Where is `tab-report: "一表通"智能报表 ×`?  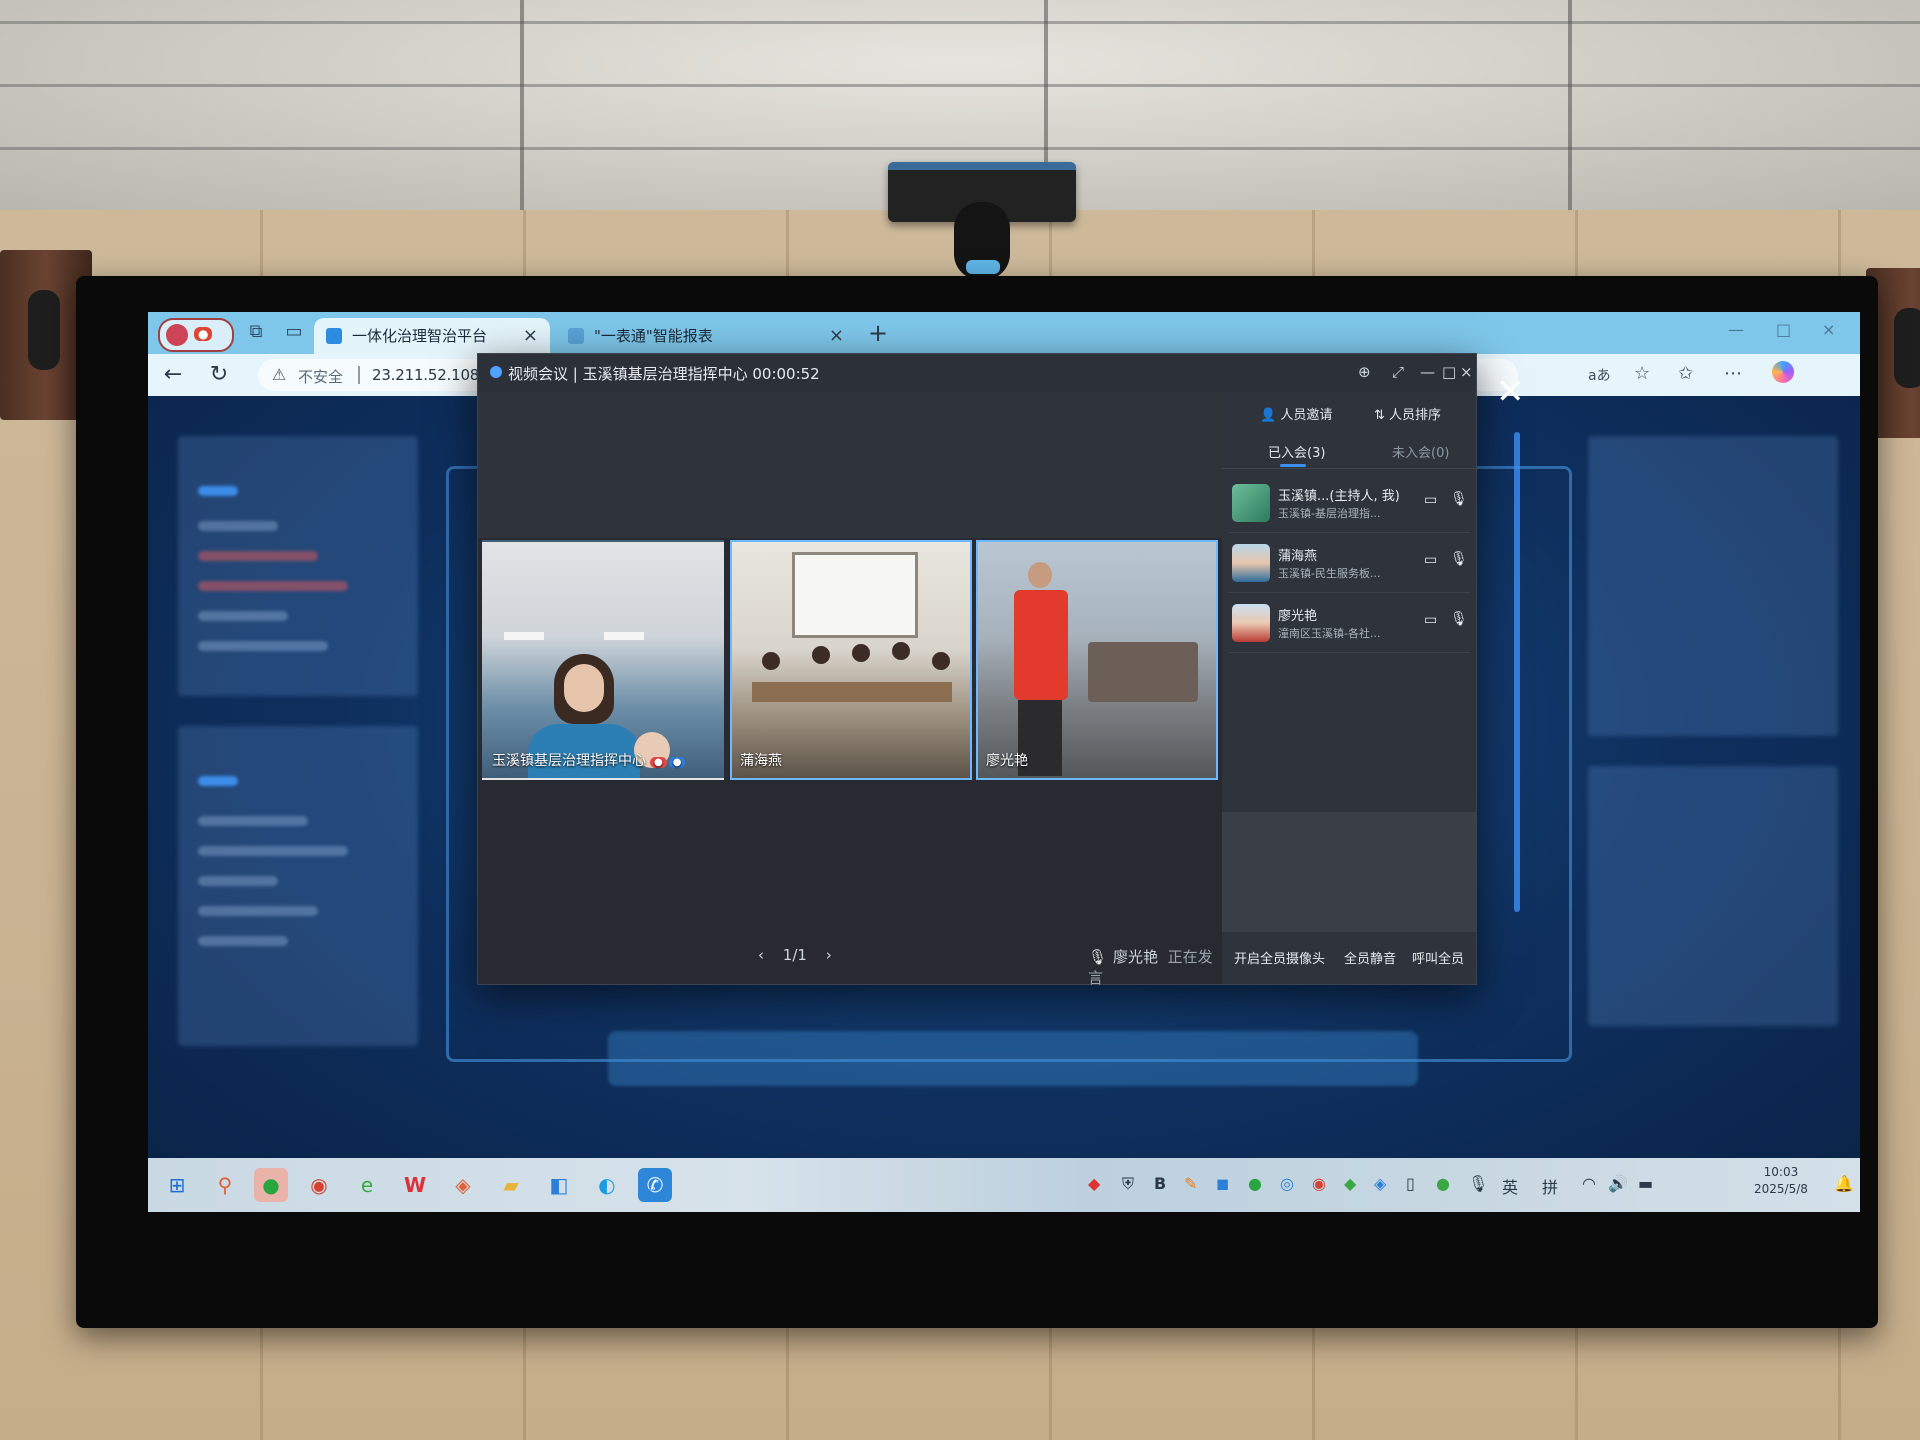
tab-report: "一表通"智能报表 × is located at coordinates (706, 336).